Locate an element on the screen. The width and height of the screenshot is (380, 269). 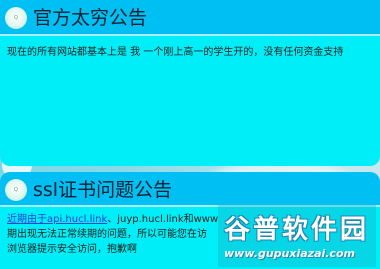
card-header: Q ssl证书问题公告 is located at coordinates (190, 189).